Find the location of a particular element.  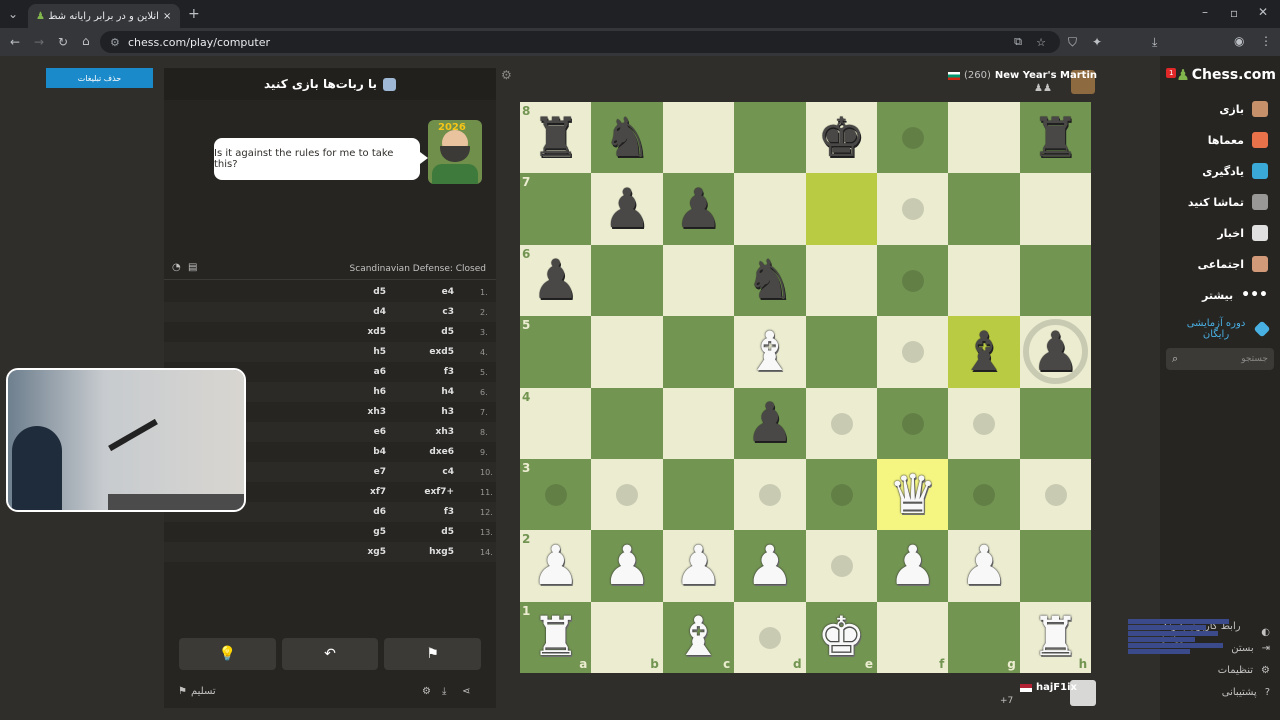

square-d7 is located at coordinates (770, 209).